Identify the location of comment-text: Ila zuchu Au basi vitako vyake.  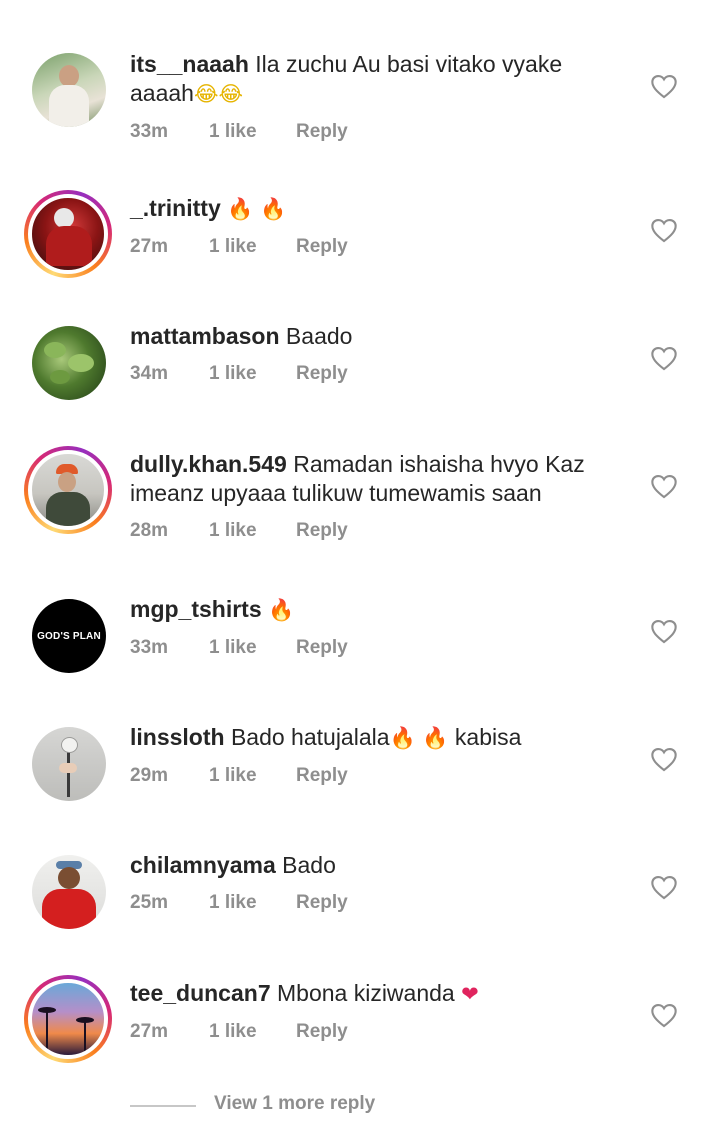
(405, 64).